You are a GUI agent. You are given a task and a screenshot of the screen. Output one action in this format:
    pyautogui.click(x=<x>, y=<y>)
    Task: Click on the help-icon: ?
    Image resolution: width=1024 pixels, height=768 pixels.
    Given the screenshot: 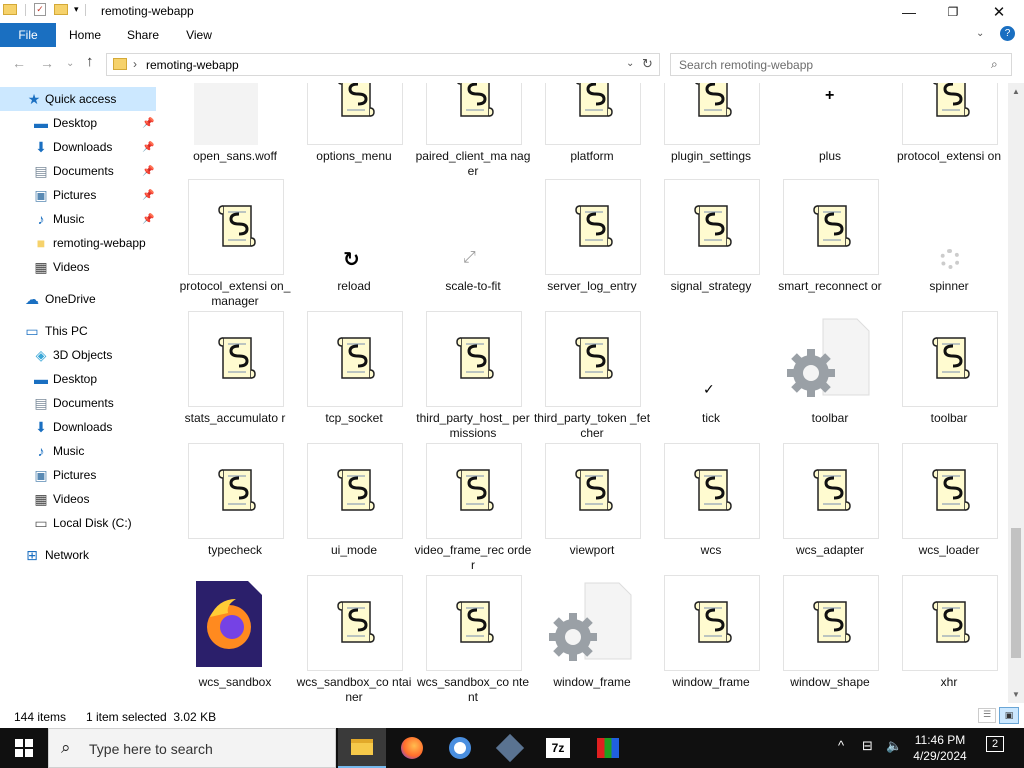 What is the action you would take?
    pyautogui.click(x=1007, y=33)
    